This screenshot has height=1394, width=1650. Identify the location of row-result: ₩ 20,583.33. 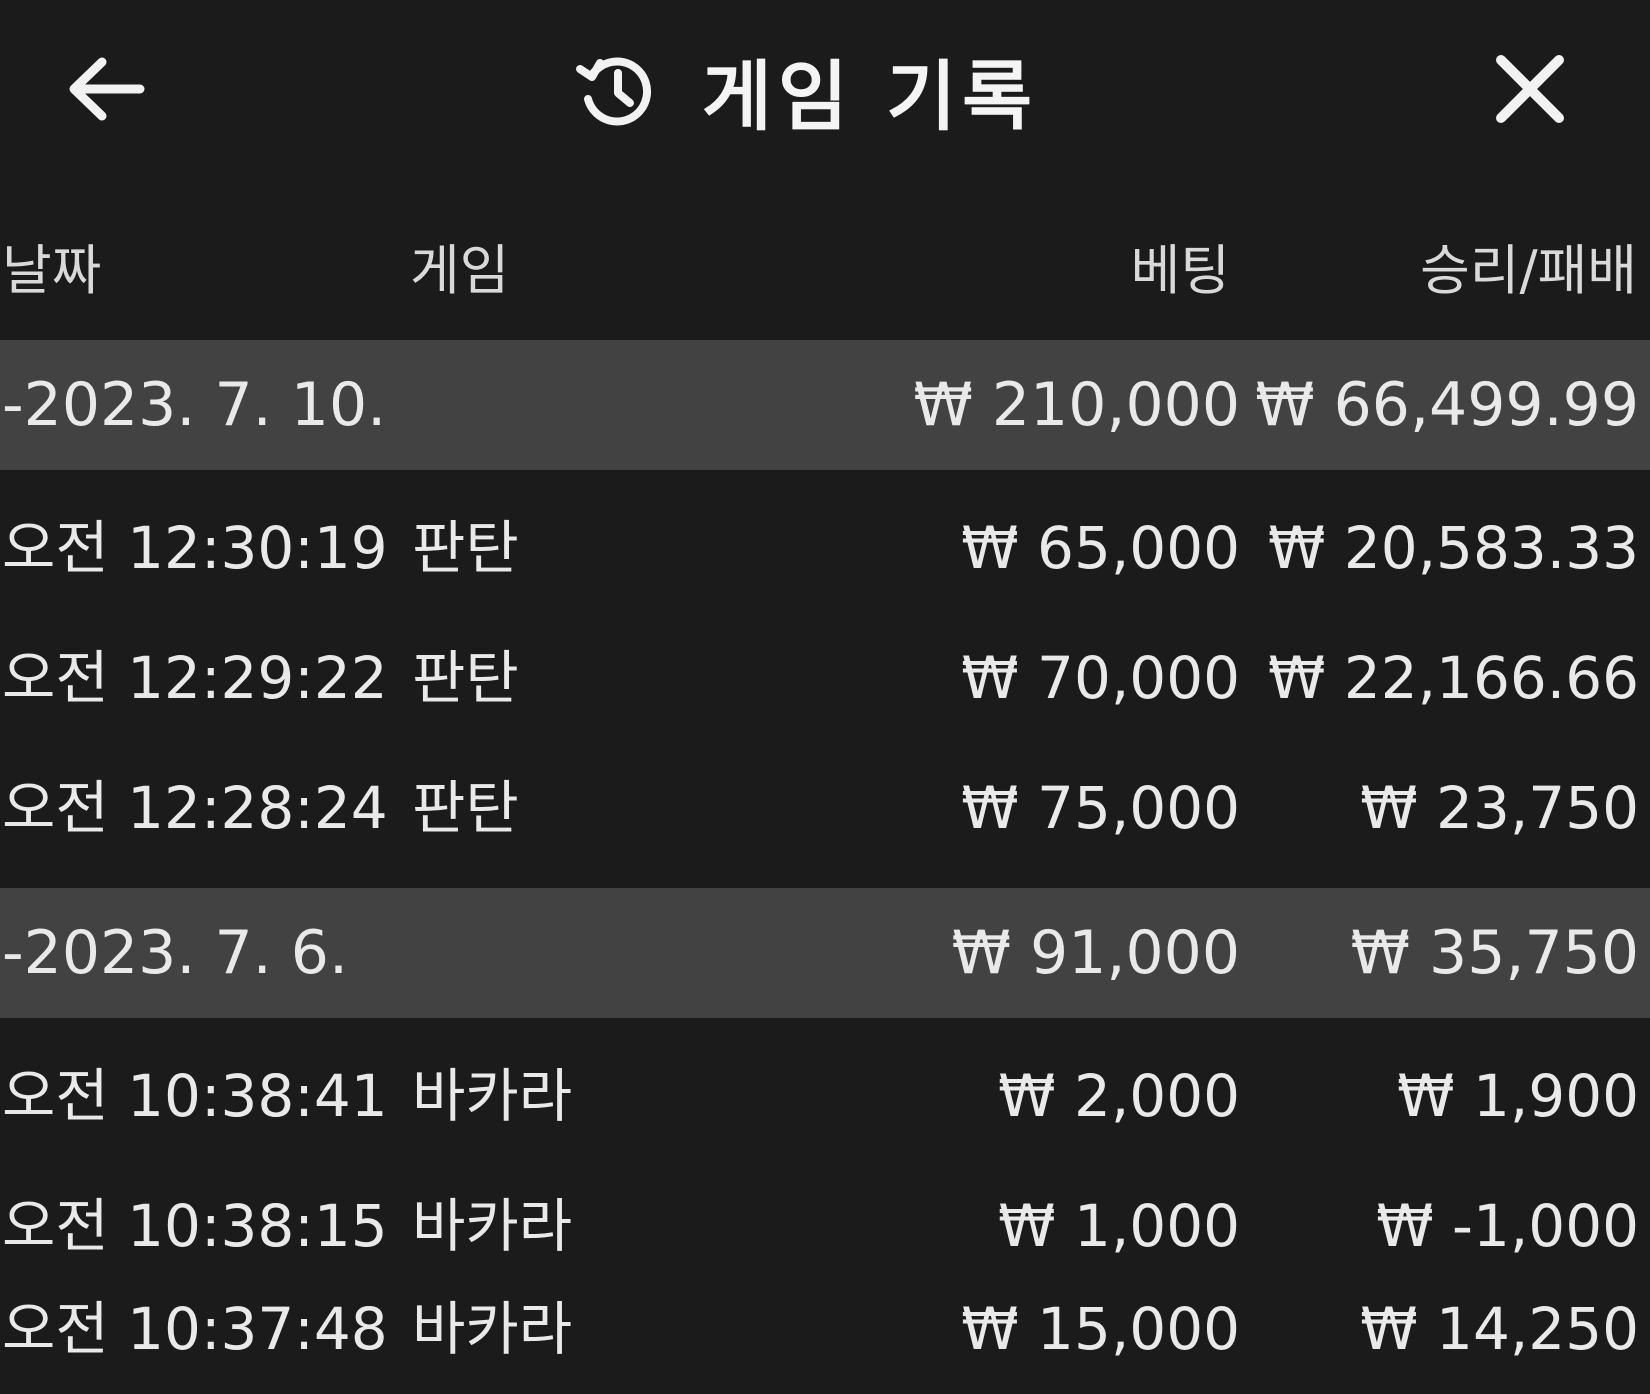
(1453, 548).